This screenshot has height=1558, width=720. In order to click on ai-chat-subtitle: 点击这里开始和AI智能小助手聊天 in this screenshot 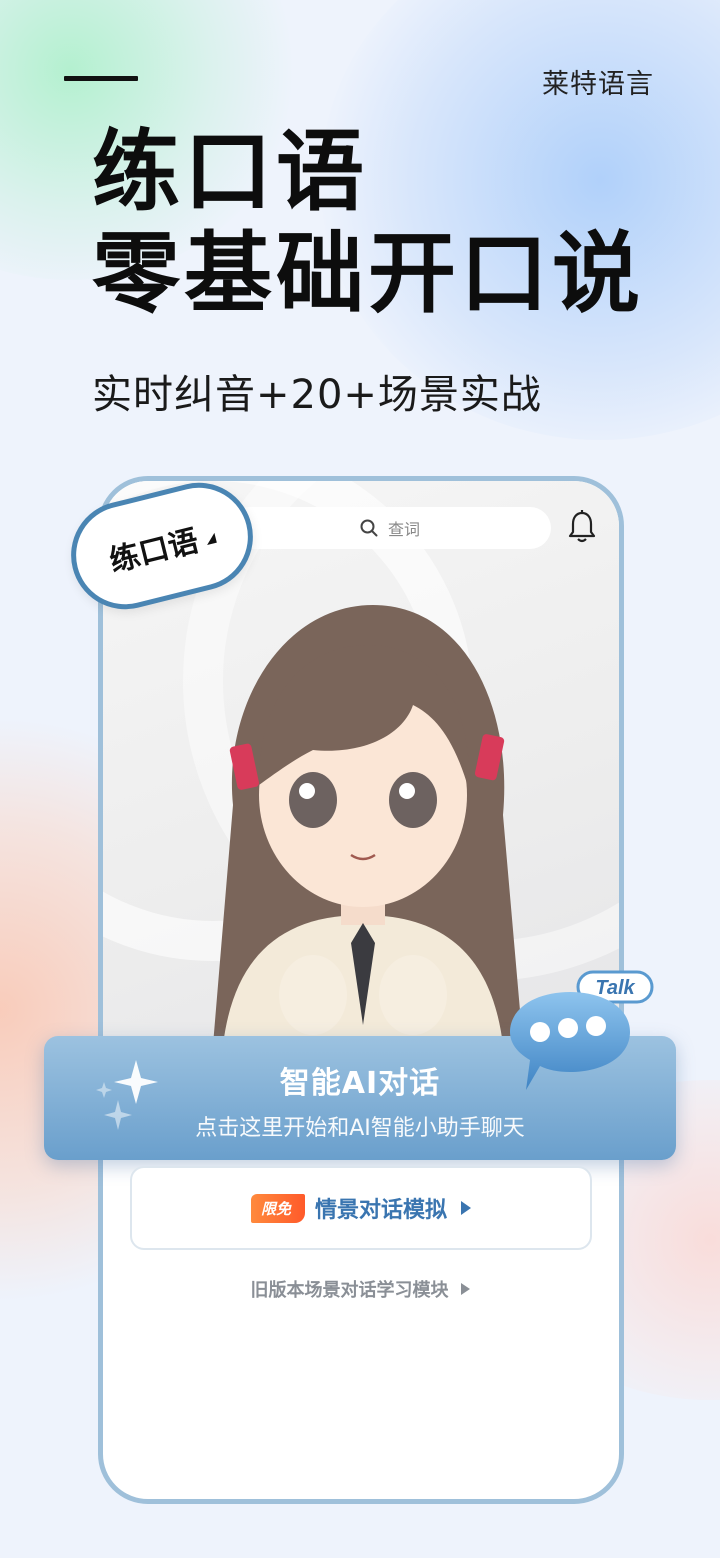, I will do `click(360, 1128)`.